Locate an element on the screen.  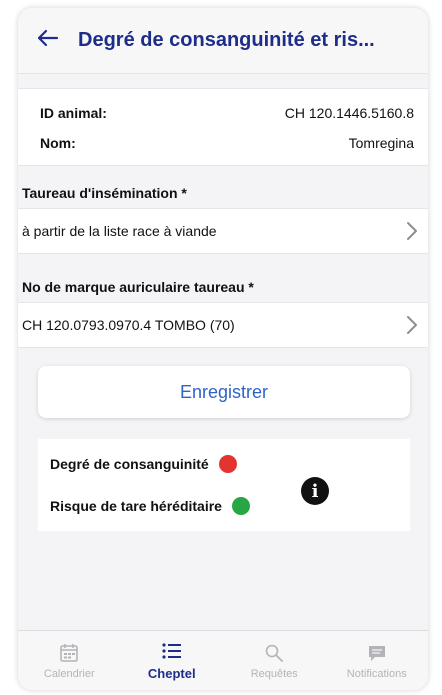
ear-tag-value: CH 120.0793.0970.4 TOMBO (70) is located at coordinates (128, 325).